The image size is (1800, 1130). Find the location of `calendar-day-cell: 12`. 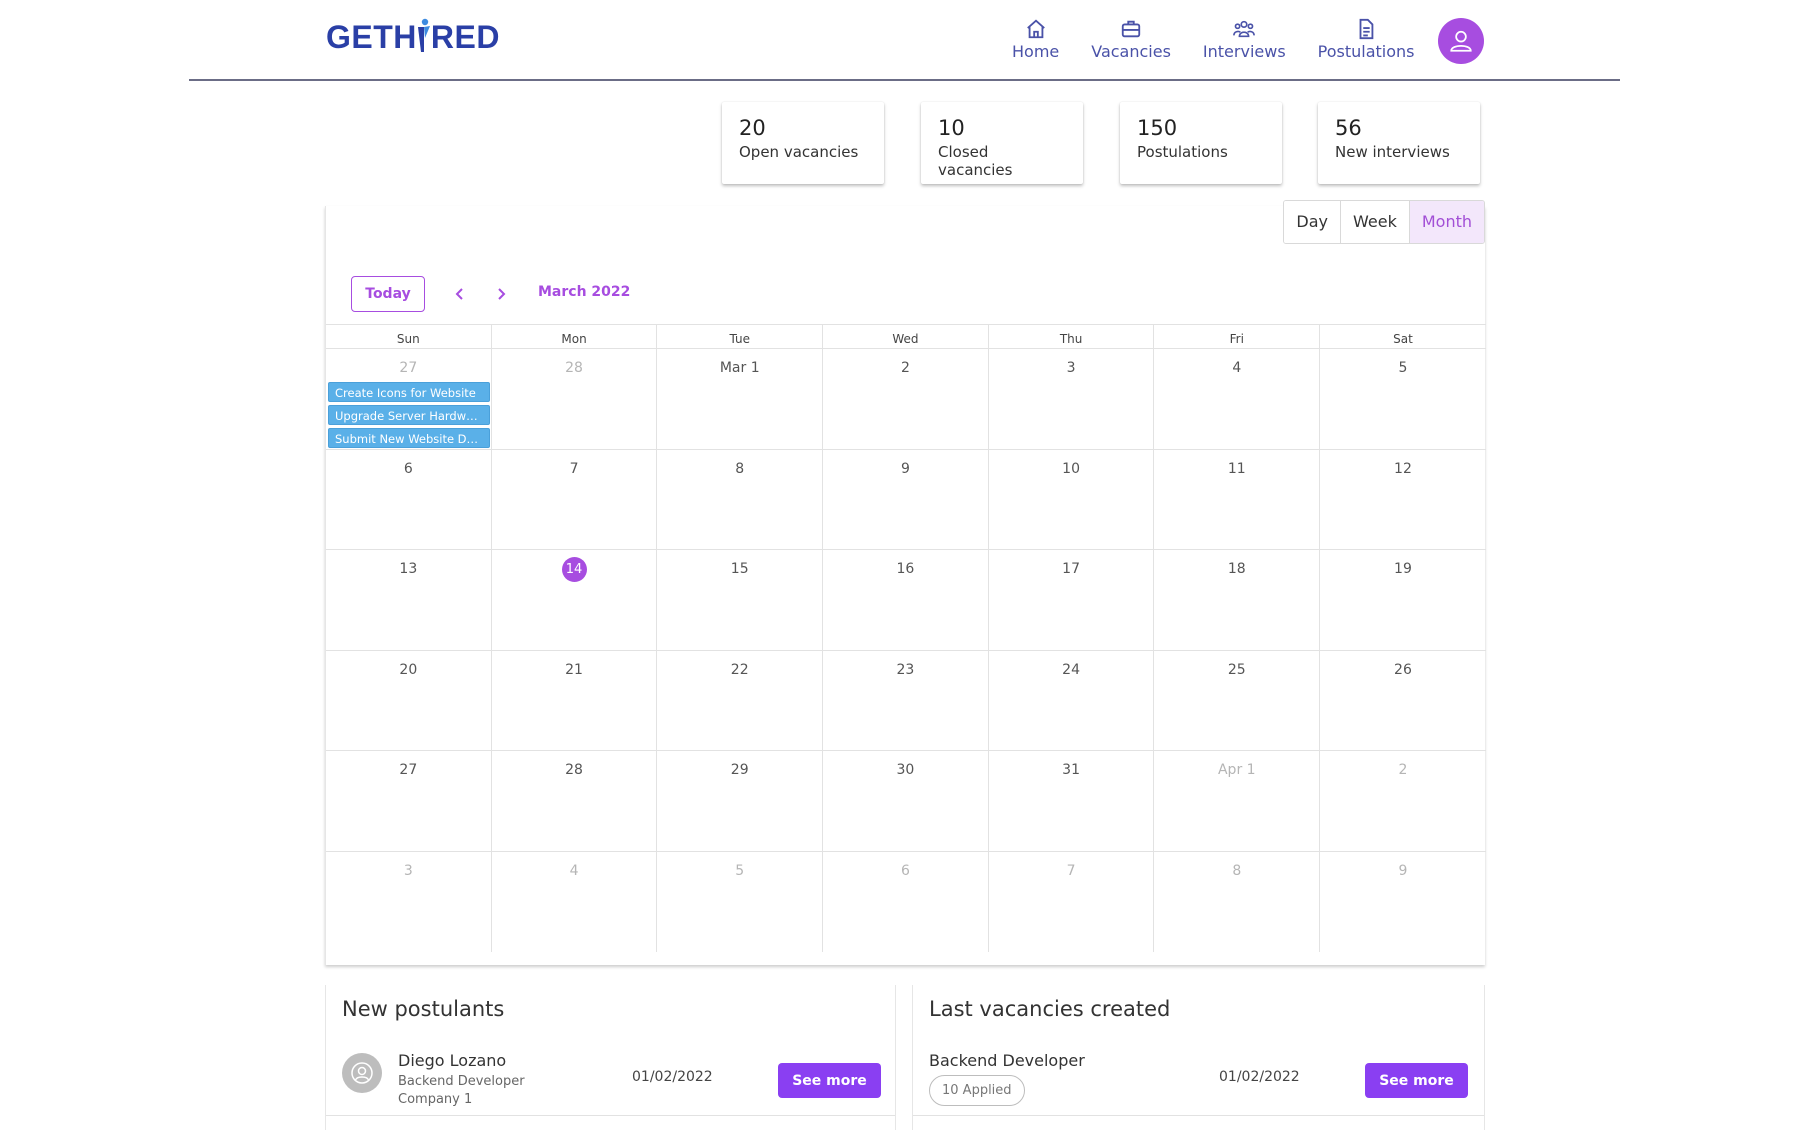

calendar-day-cell: 12 is located at coordinates (1403, 500).